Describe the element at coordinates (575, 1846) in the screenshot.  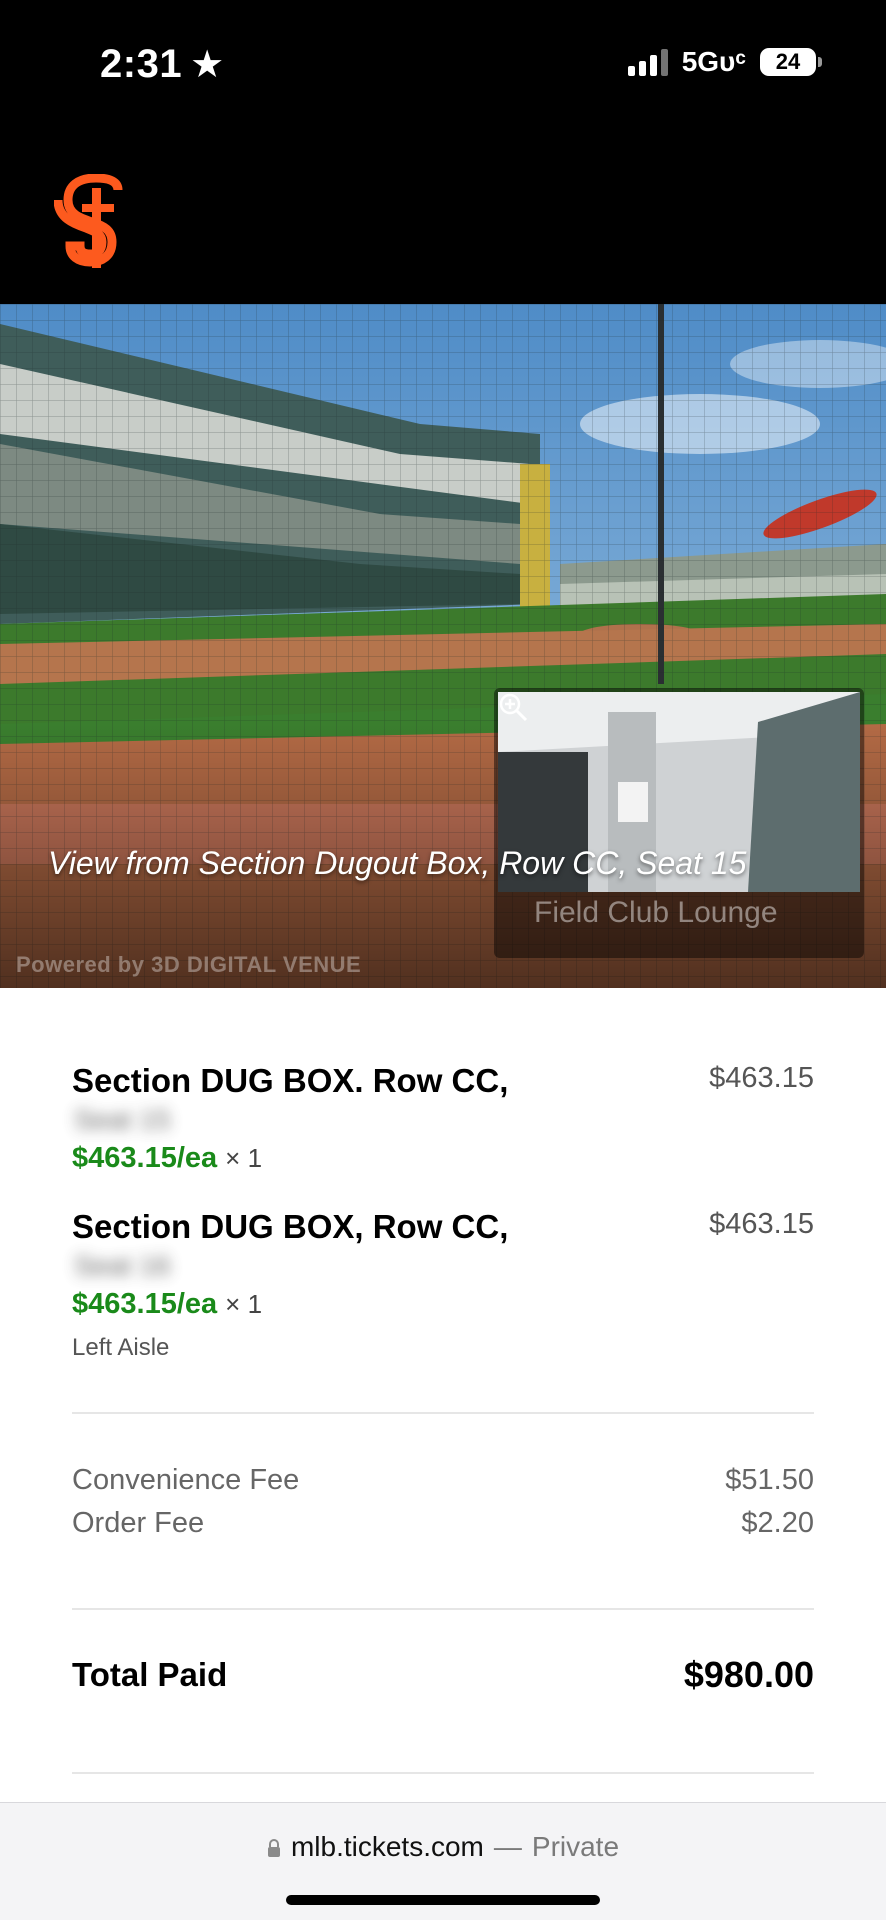
I see `private-mode-label: Private` at that location.